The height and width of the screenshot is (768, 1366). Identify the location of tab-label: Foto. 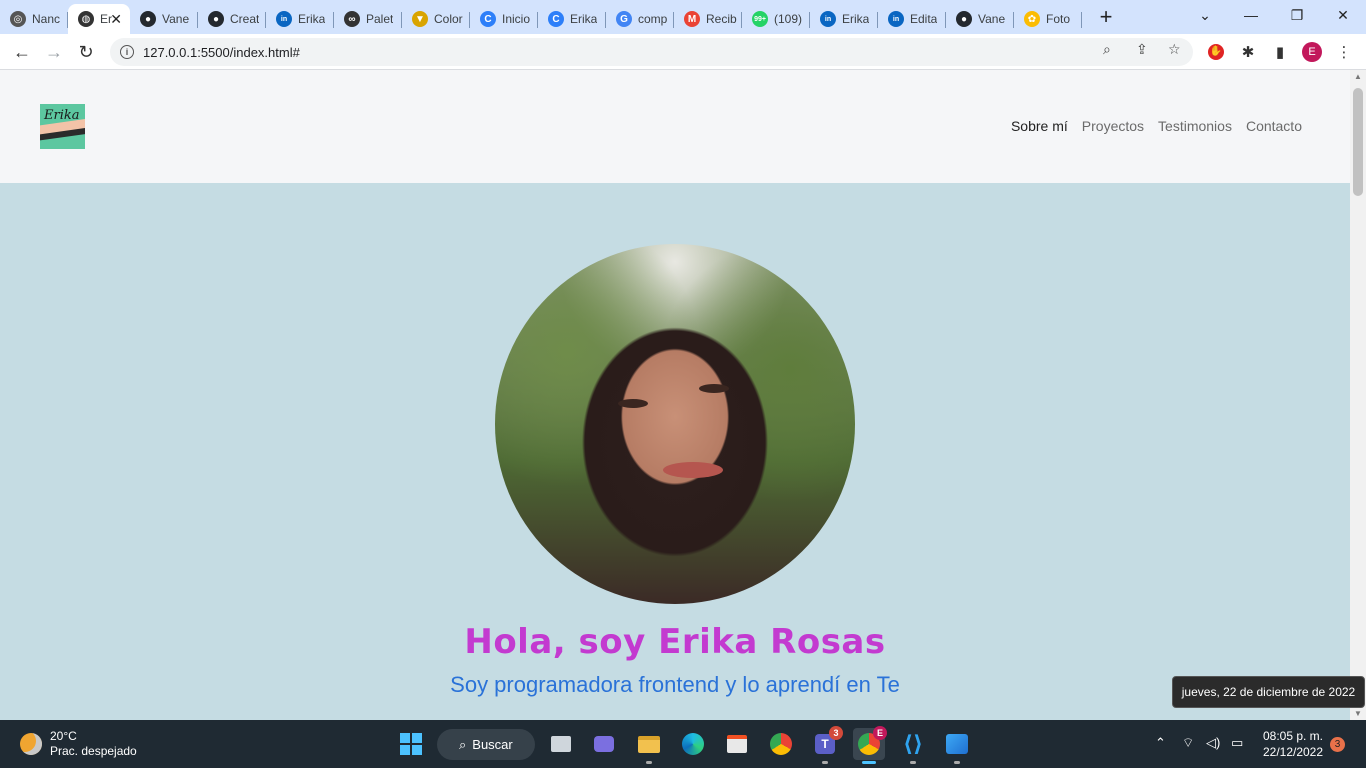
(1058, 19).